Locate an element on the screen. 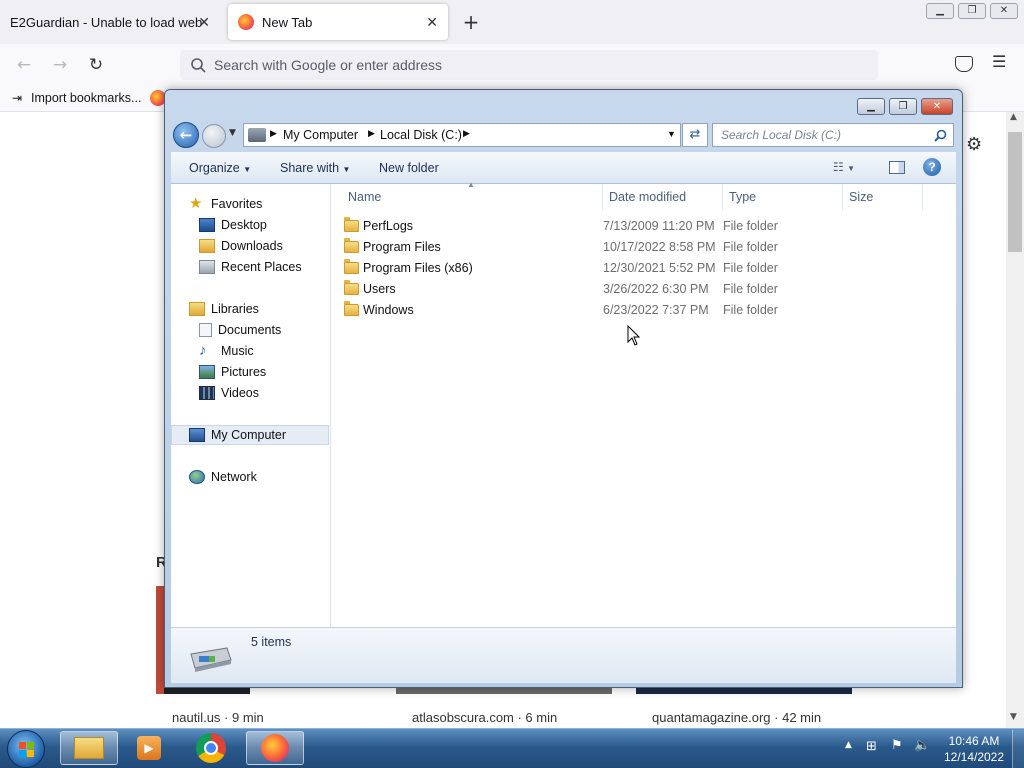 The width and height of the screenshot is (1024, 768). tab-new-tab: New Tab ✕ is located at coordinates (338, 22).